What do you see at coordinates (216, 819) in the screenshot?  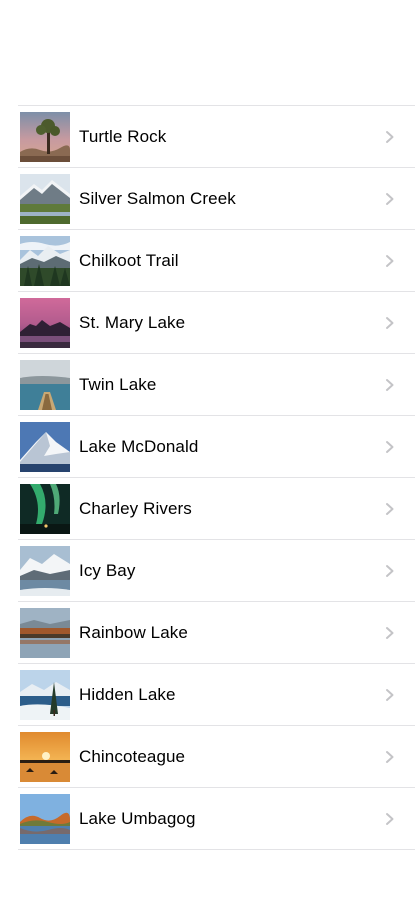 I see `landmark-row-lake-umbagog: Lake Umbagog` at bounding box center [216, 819].